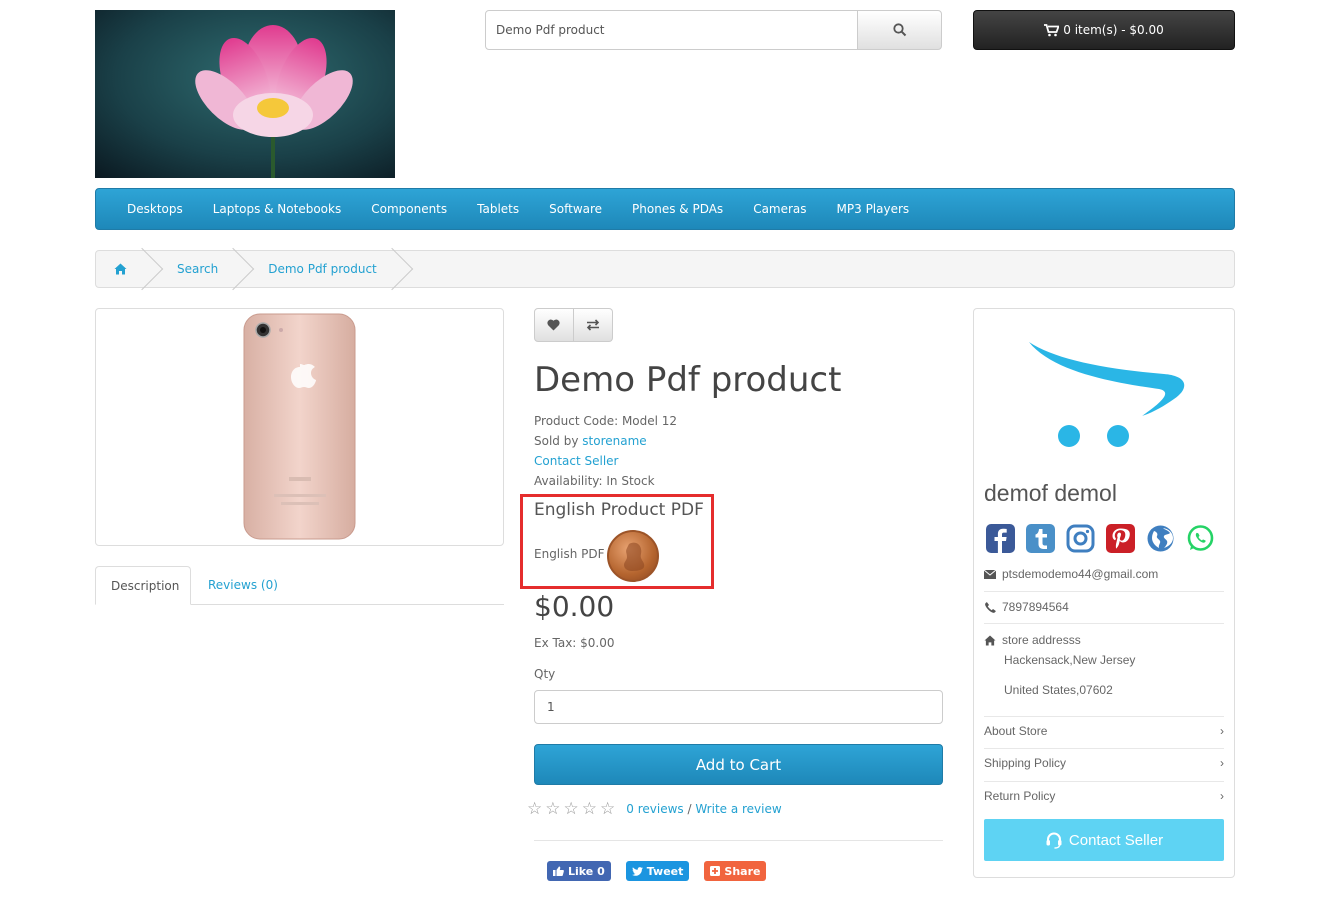  I want to click on menu-item-cameras: Cameras, so click(779, 209).